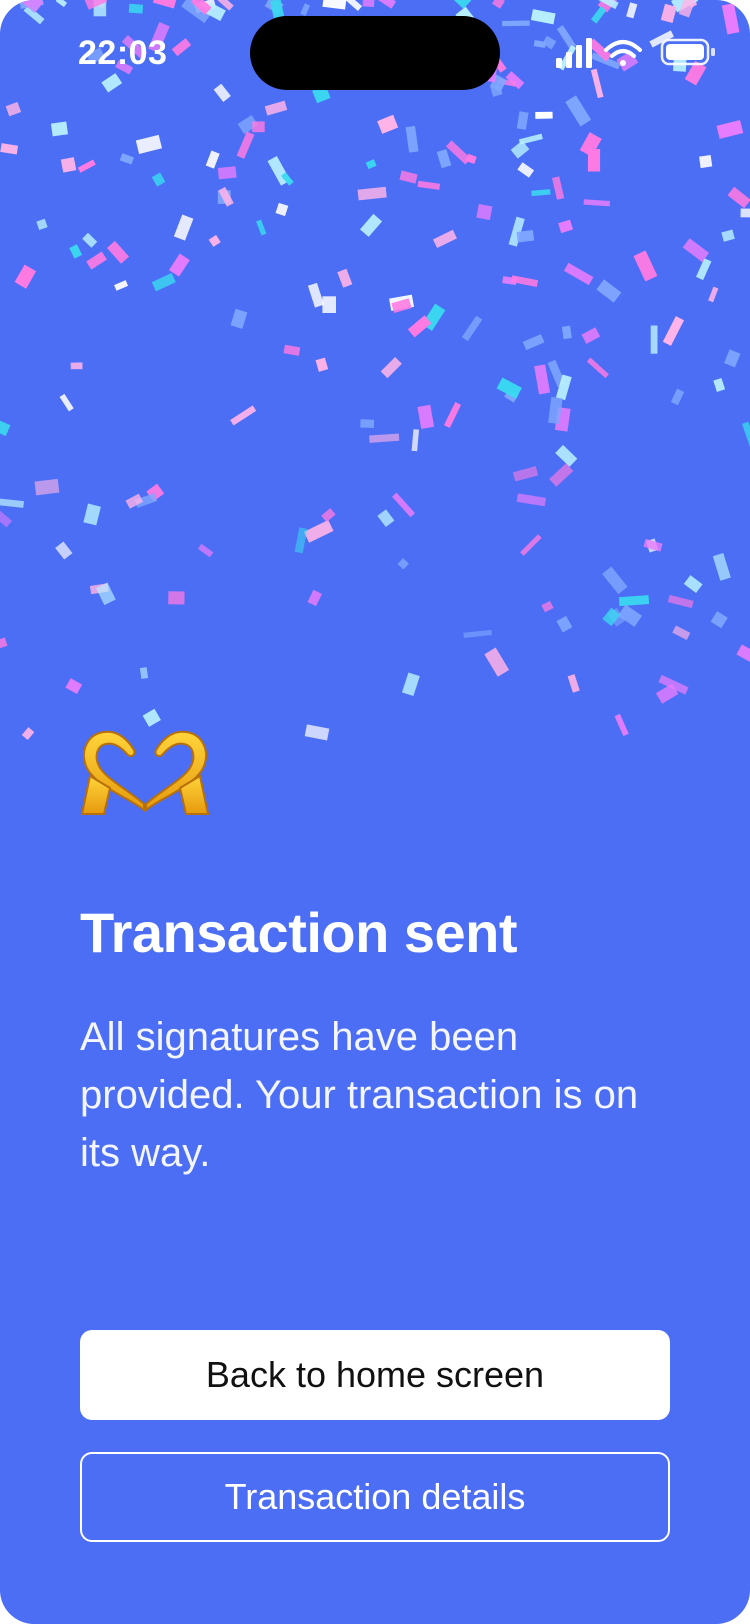 The width and height of the screenshot is (750, 1624). Describe the element at coordinates (375, 1375) in the screenshot. I see `back-to-home-button: Back to home screen` at that location.